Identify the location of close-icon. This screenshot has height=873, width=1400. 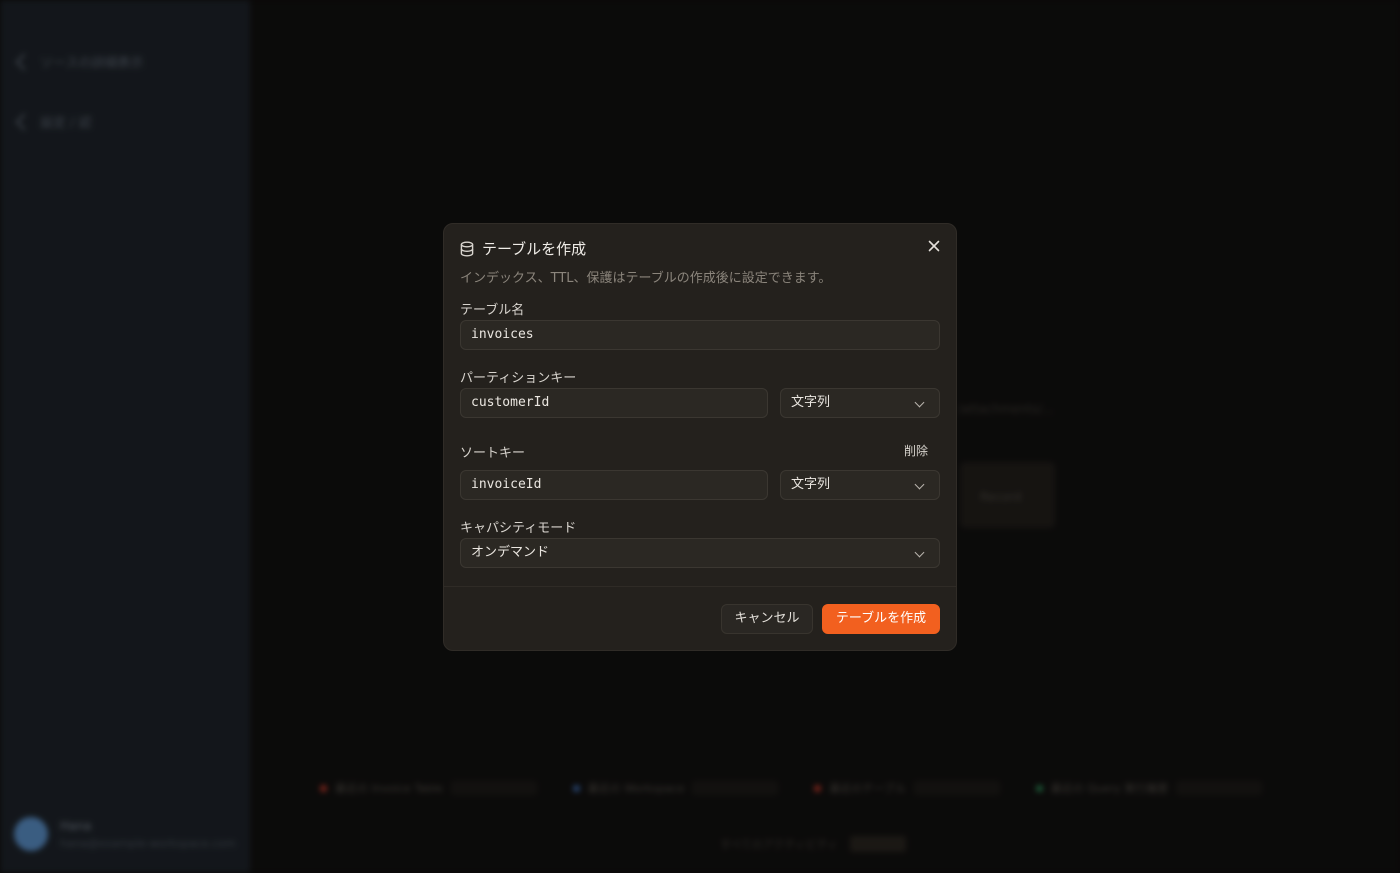
(934, 246).